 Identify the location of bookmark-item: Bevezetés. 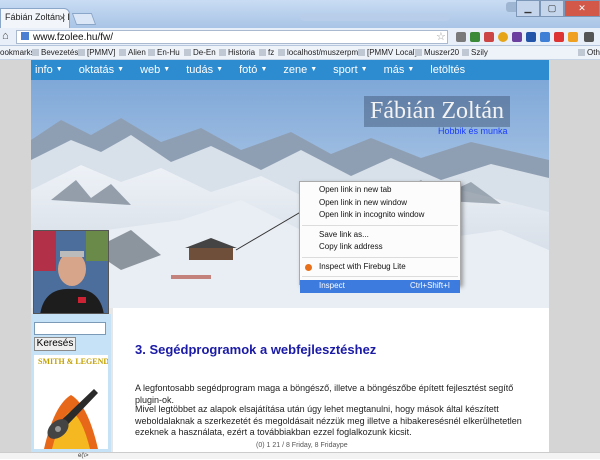
(55, 52).